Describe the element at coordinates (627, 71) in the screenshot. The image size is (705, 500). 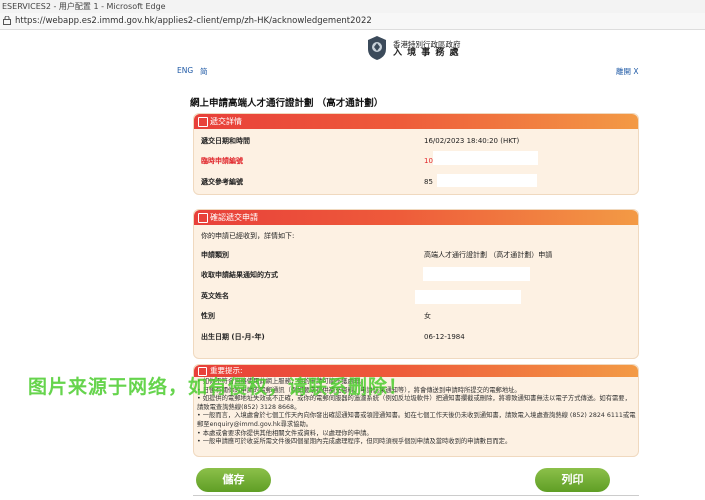
I see `exit-link: 離開 X` at that location.